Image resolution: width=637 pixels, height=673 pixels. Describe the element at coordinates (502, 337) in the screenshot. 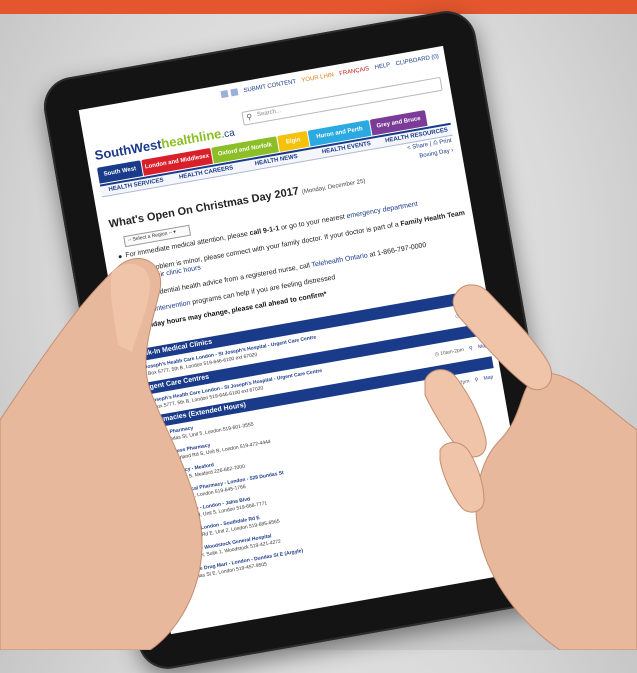

I see `right-index-finger` at that location.